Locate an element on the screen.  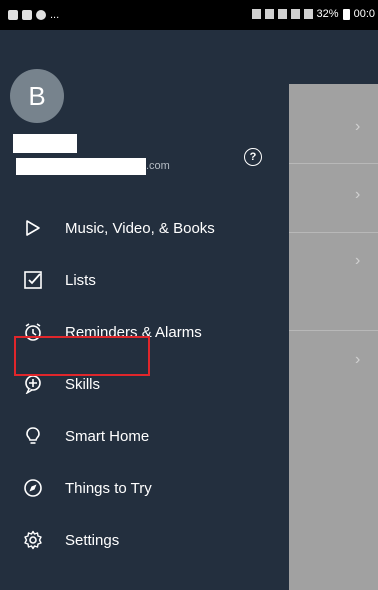
mute-icon is located at coordinates (269, 14).